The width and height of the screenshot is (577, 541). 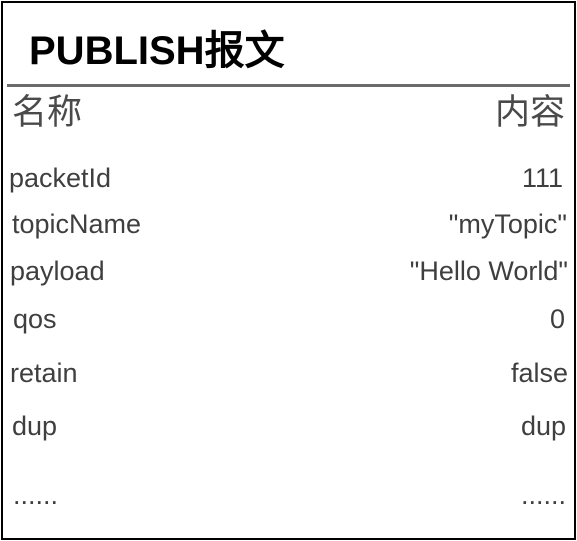 I want to click on field-value-qos: 0, so click(x=557, y=319).